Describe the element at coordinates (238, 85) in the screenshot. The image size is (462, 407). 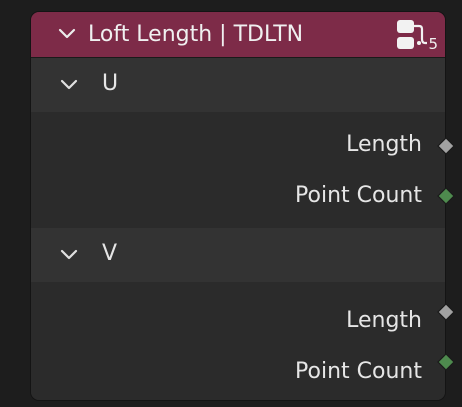
I see `panel-u-header: U` at that location.